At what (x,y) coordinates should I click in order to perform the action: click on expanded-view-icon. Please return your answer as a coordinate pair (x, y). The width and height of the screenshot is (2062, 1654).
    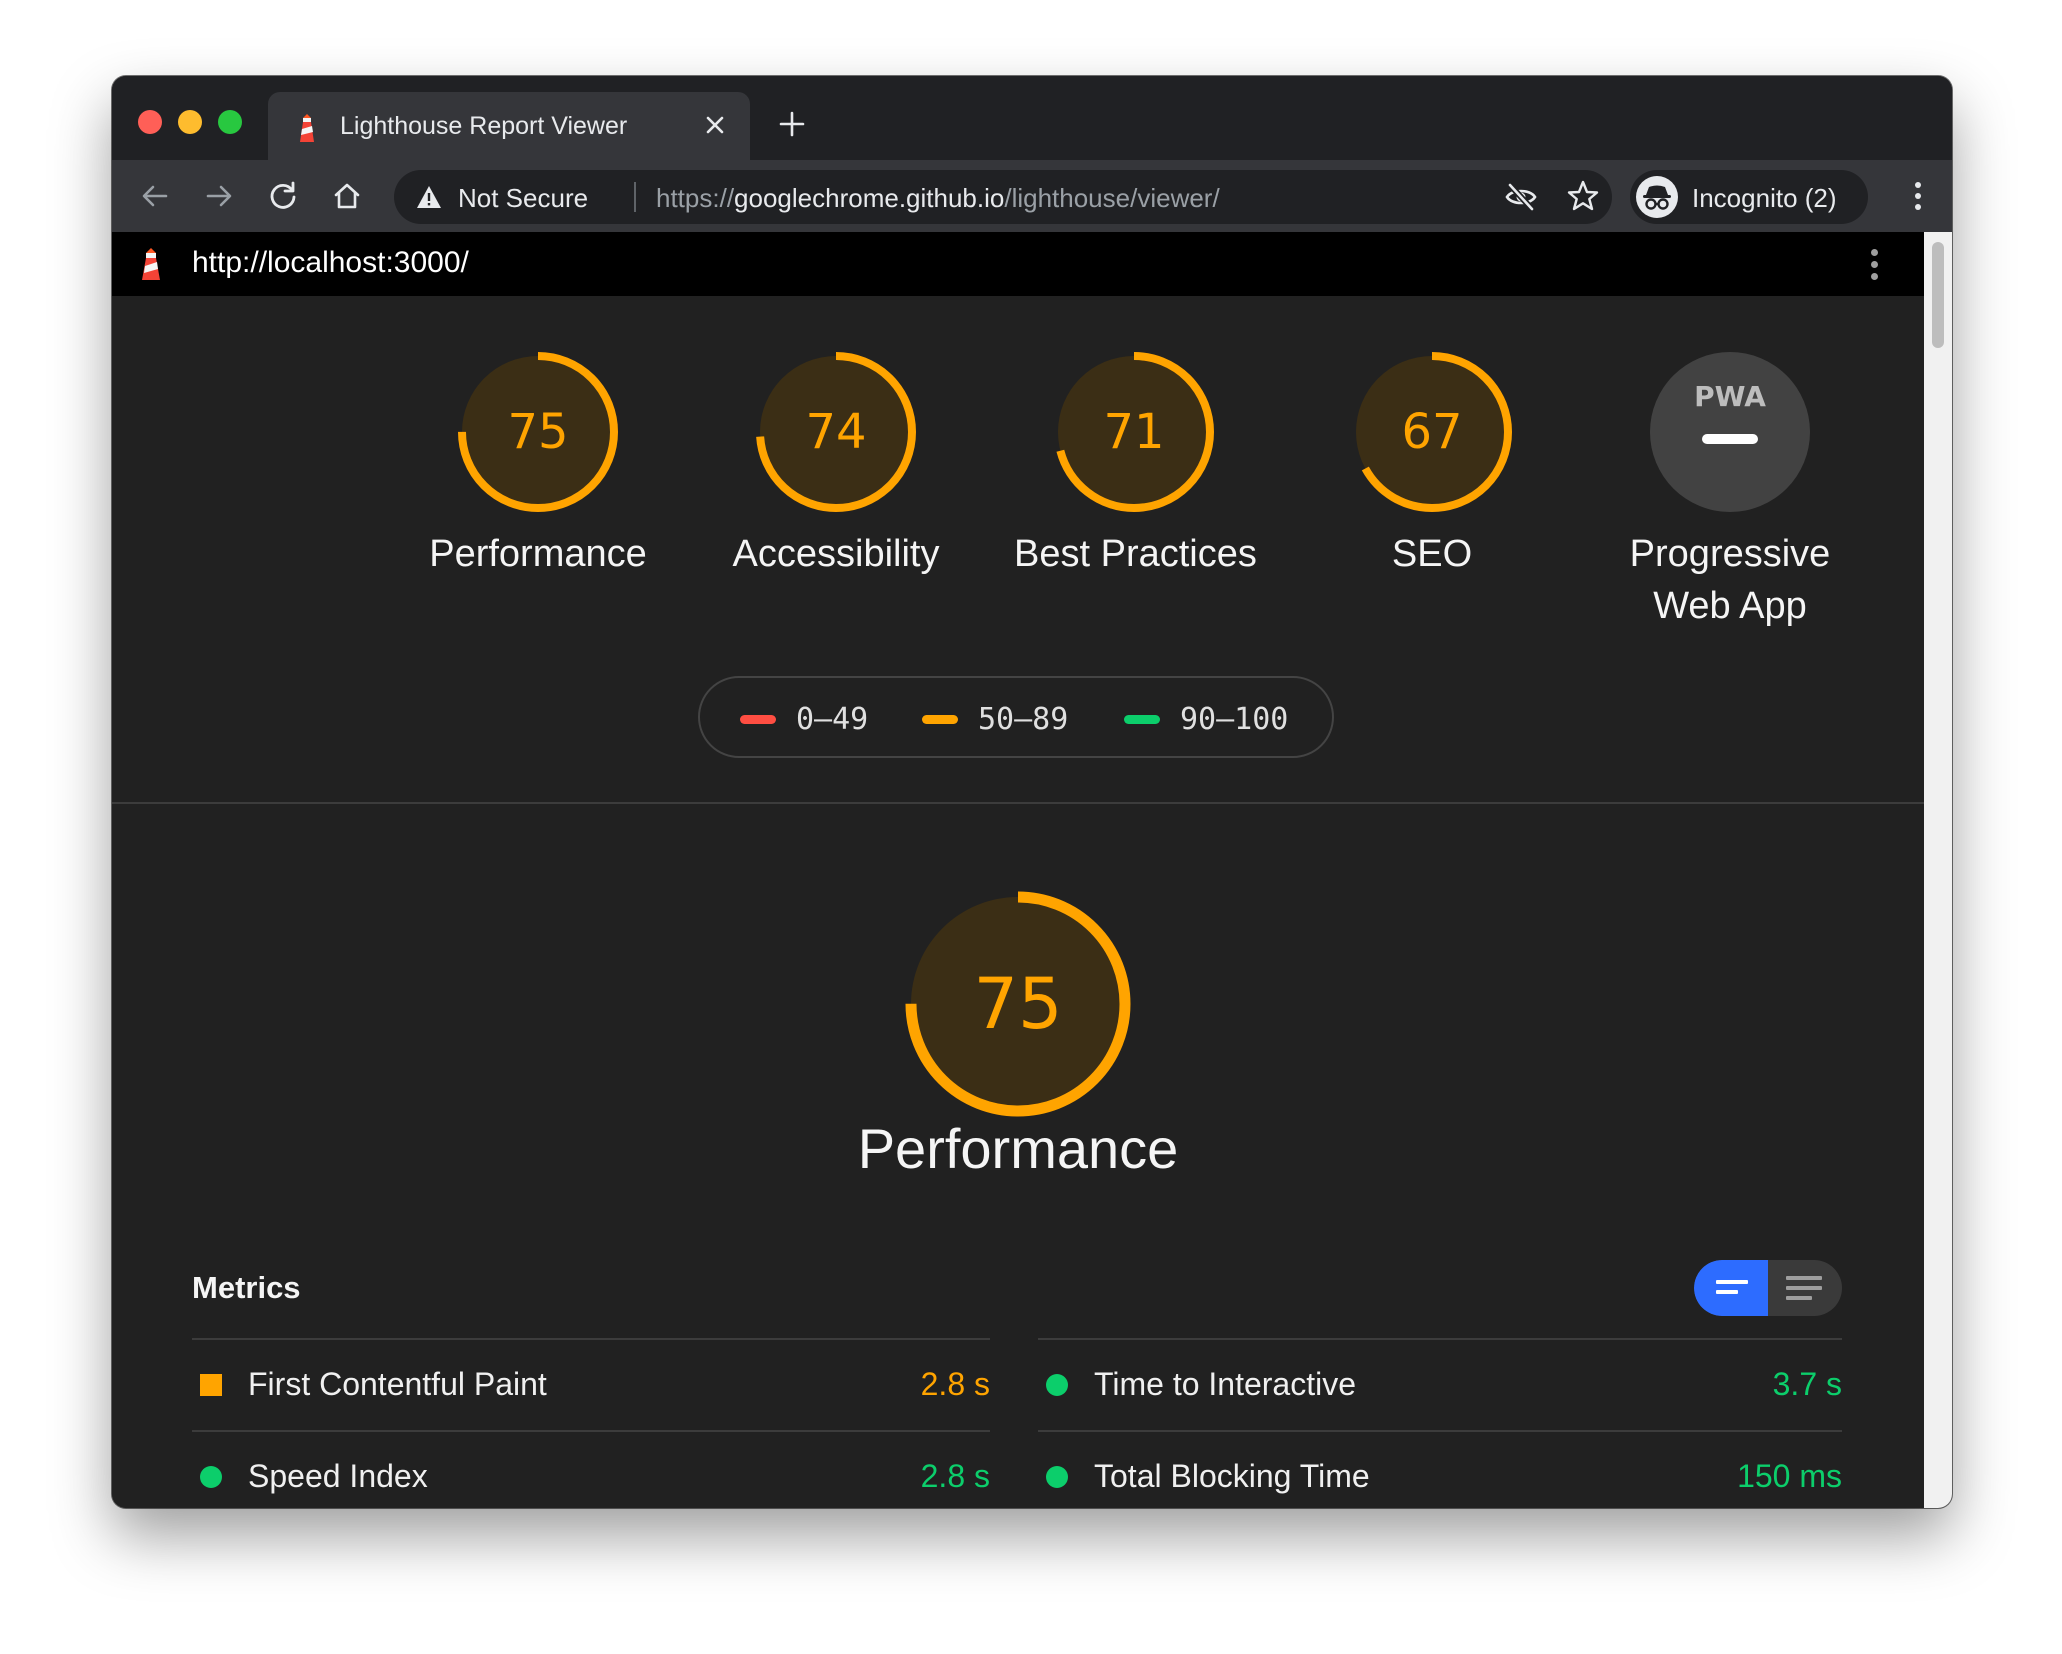
    Looking at the image, I should click on (1731, 1288).